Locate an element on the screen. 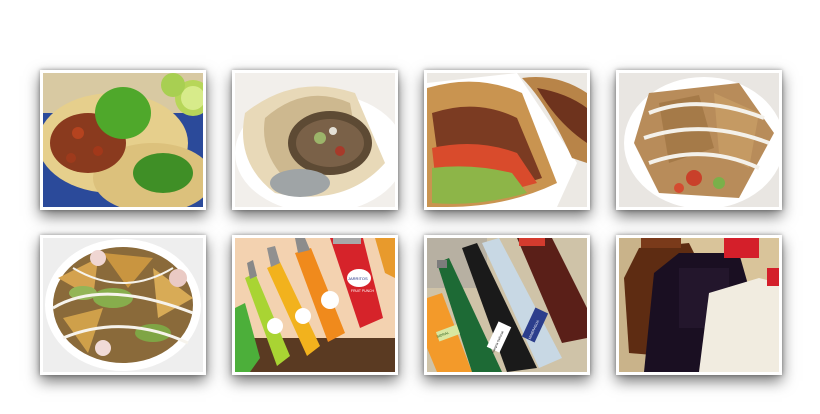 This screenshot has height=414, width=820. photo-agua-fresca-jugs is located at coordinates (699, 305).